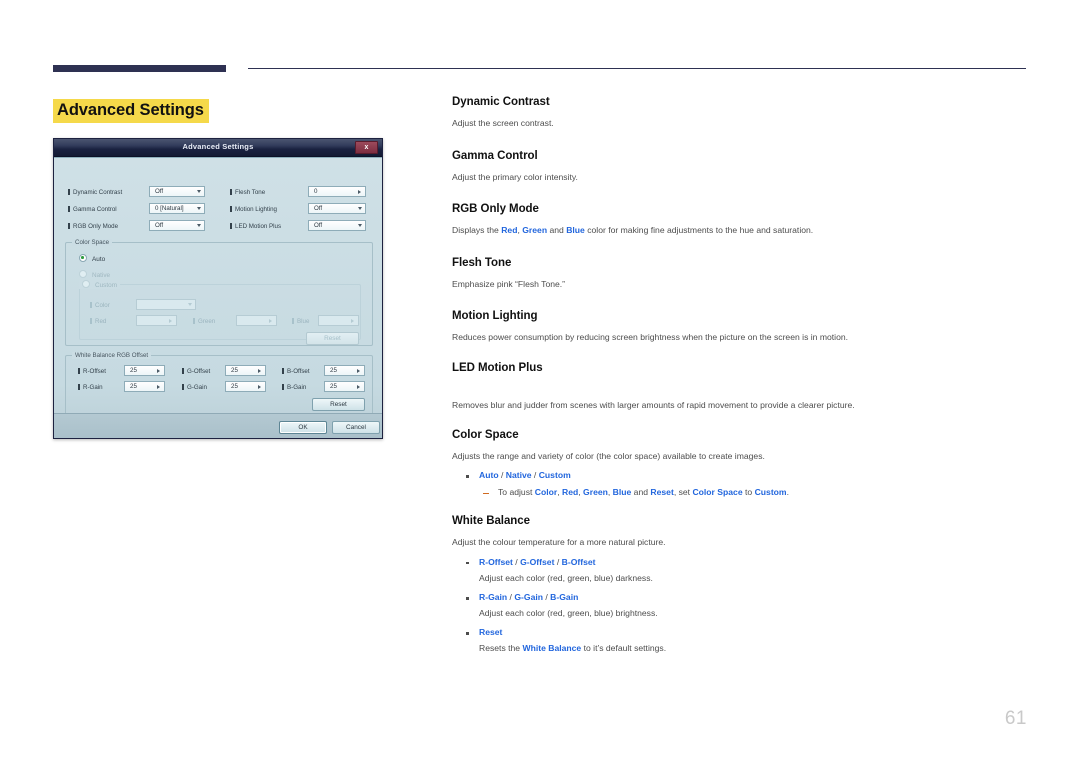  I want to click on custom-reset-button: Reset, so click(332, 338).